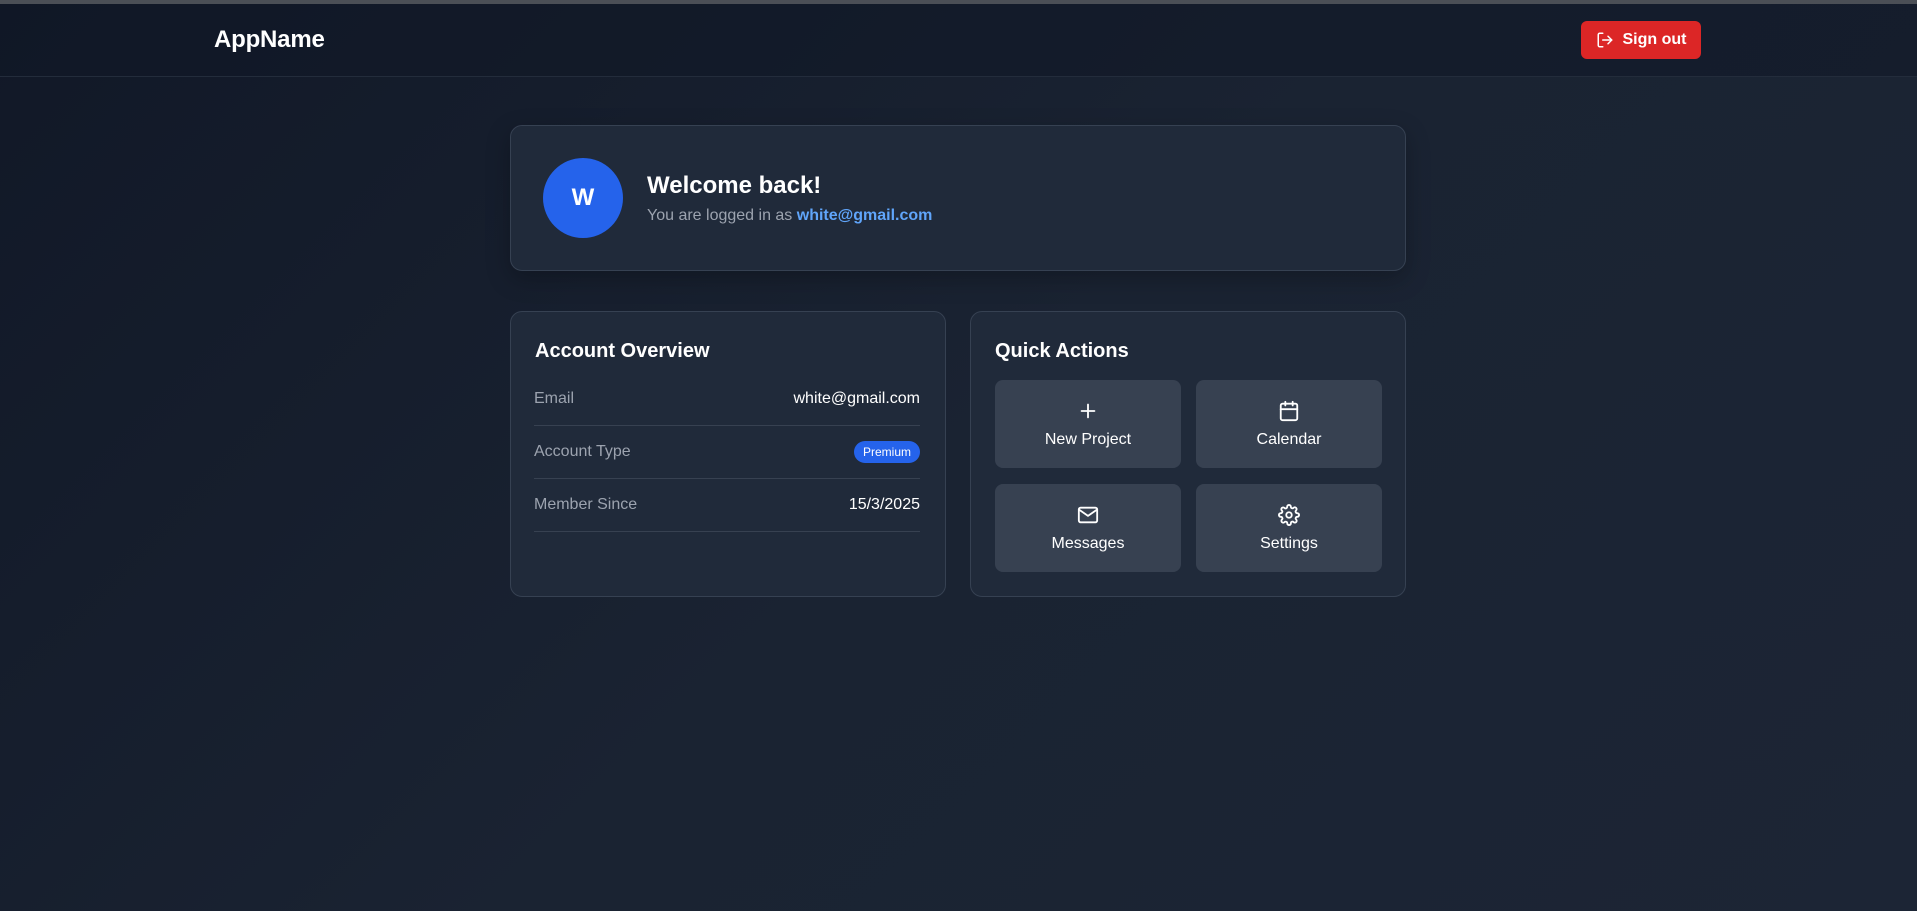 This screenshot has width=1917, height=911. I want to click on account-row-email: Email white@gmail.com, so click(727, 399).